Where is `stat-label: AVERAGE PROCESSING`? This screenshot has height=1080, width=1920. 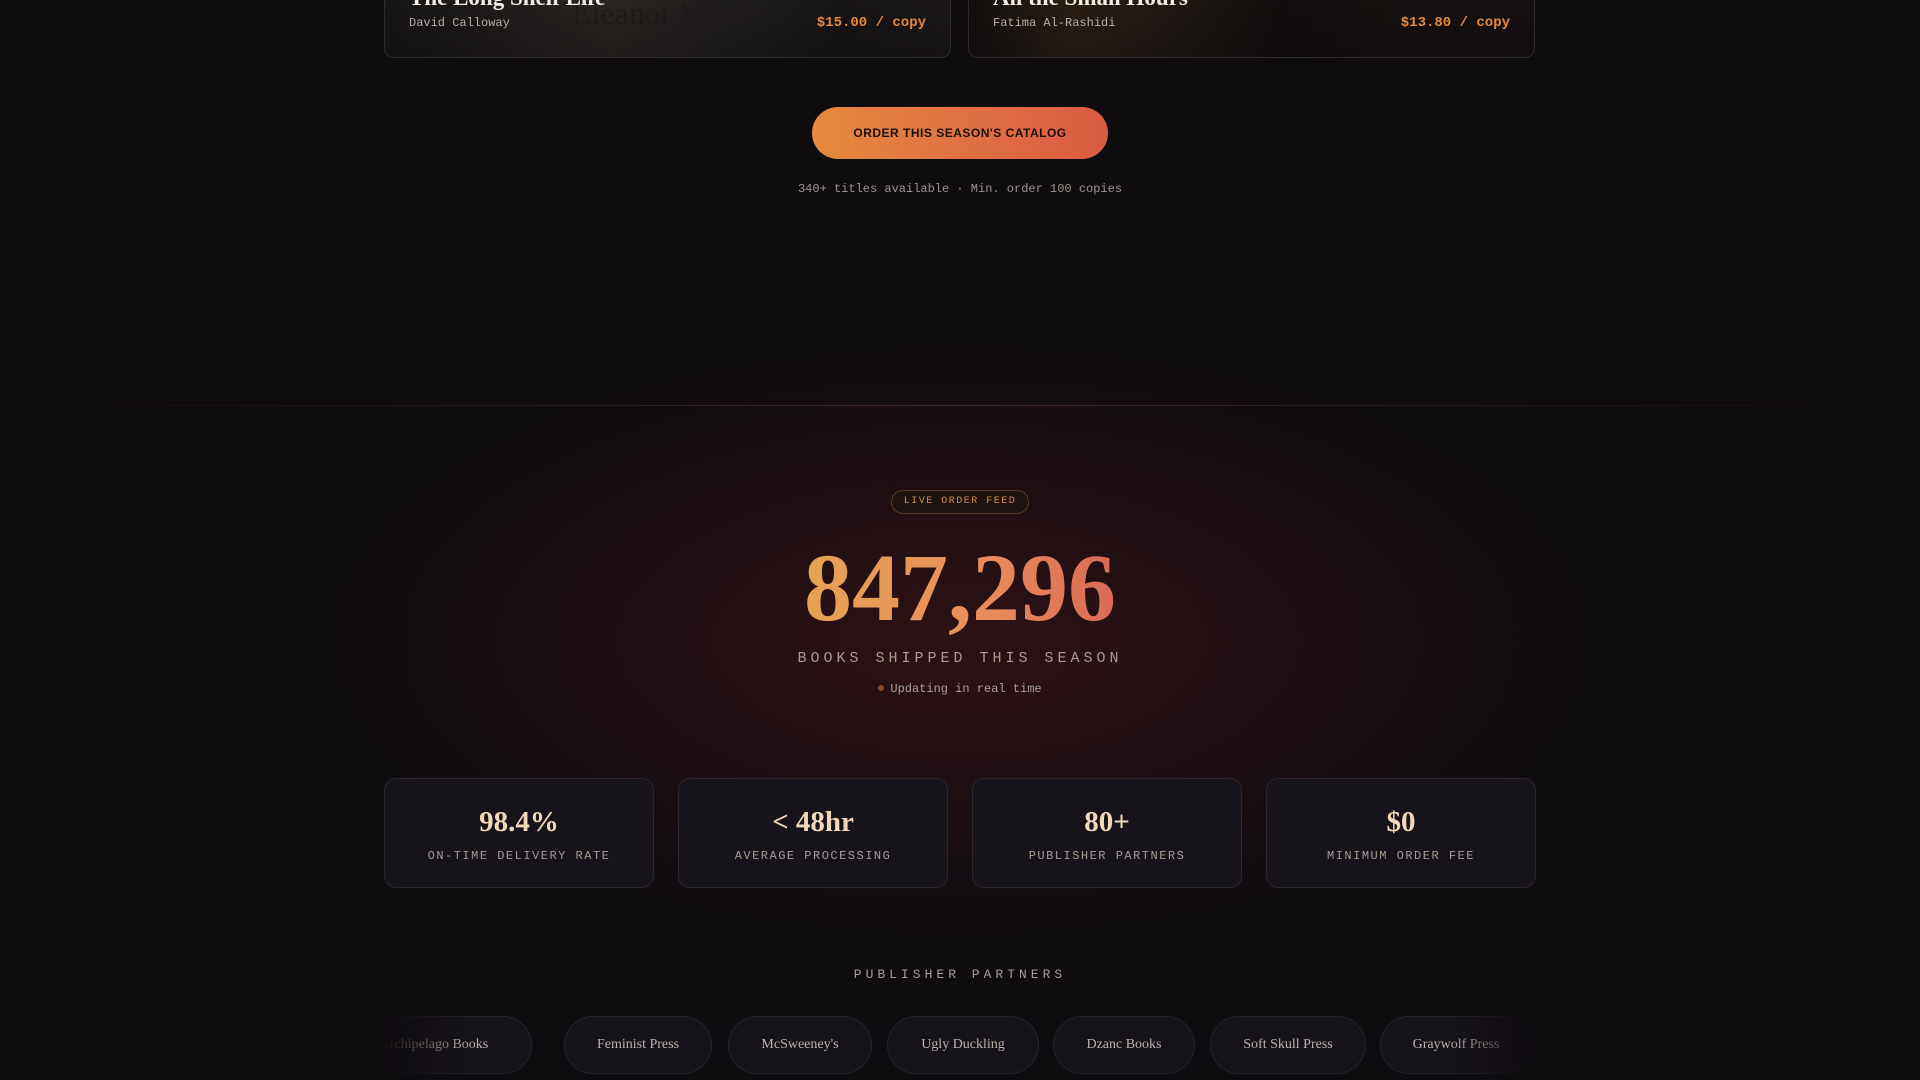
stat-label: AVERAGE PROCESSING is located at coordinates (813, 856).